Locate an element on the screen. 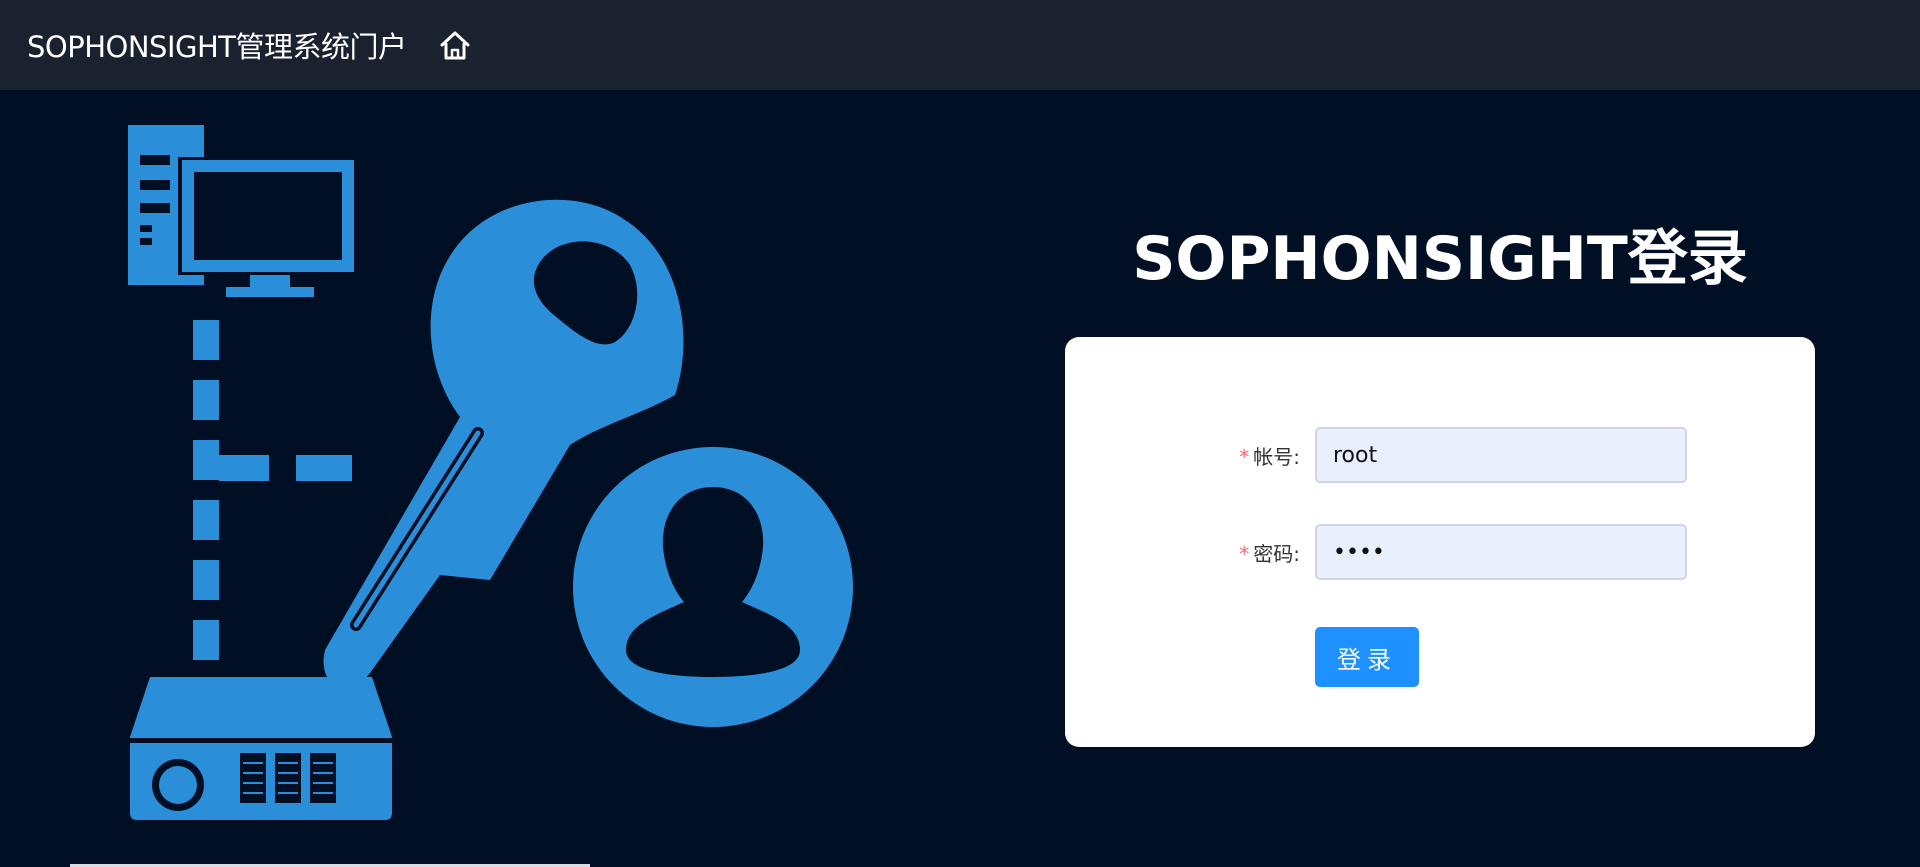 Image resolution: width=1920 pixels, height=867 pixels. home-button is located at coordinates (455, 45).